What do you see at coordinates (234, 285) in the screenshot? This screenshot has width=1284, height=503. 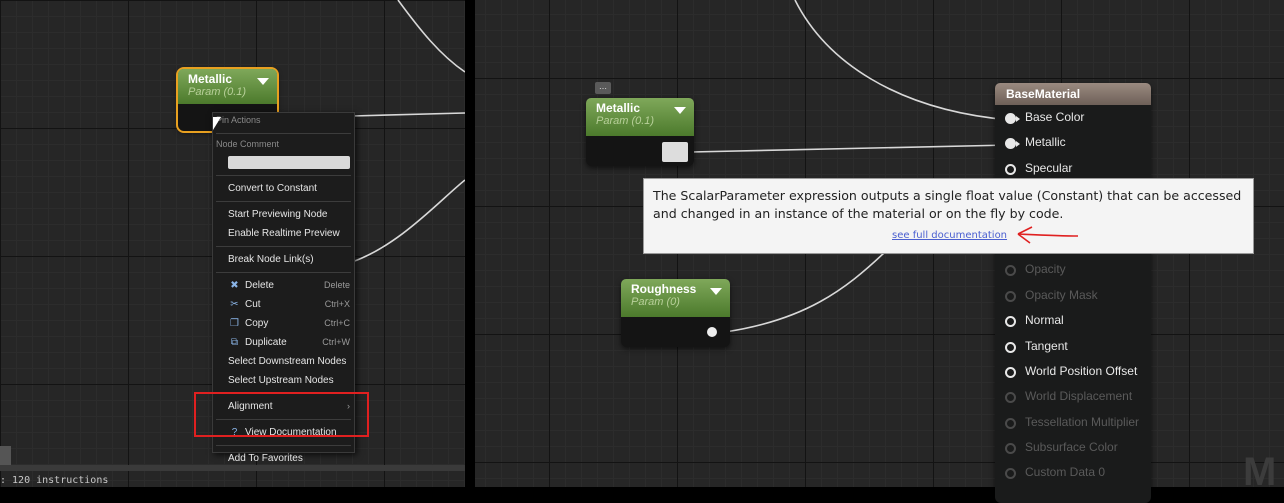 I see `delete-icon: ✖` at bounding box center [234, 285].